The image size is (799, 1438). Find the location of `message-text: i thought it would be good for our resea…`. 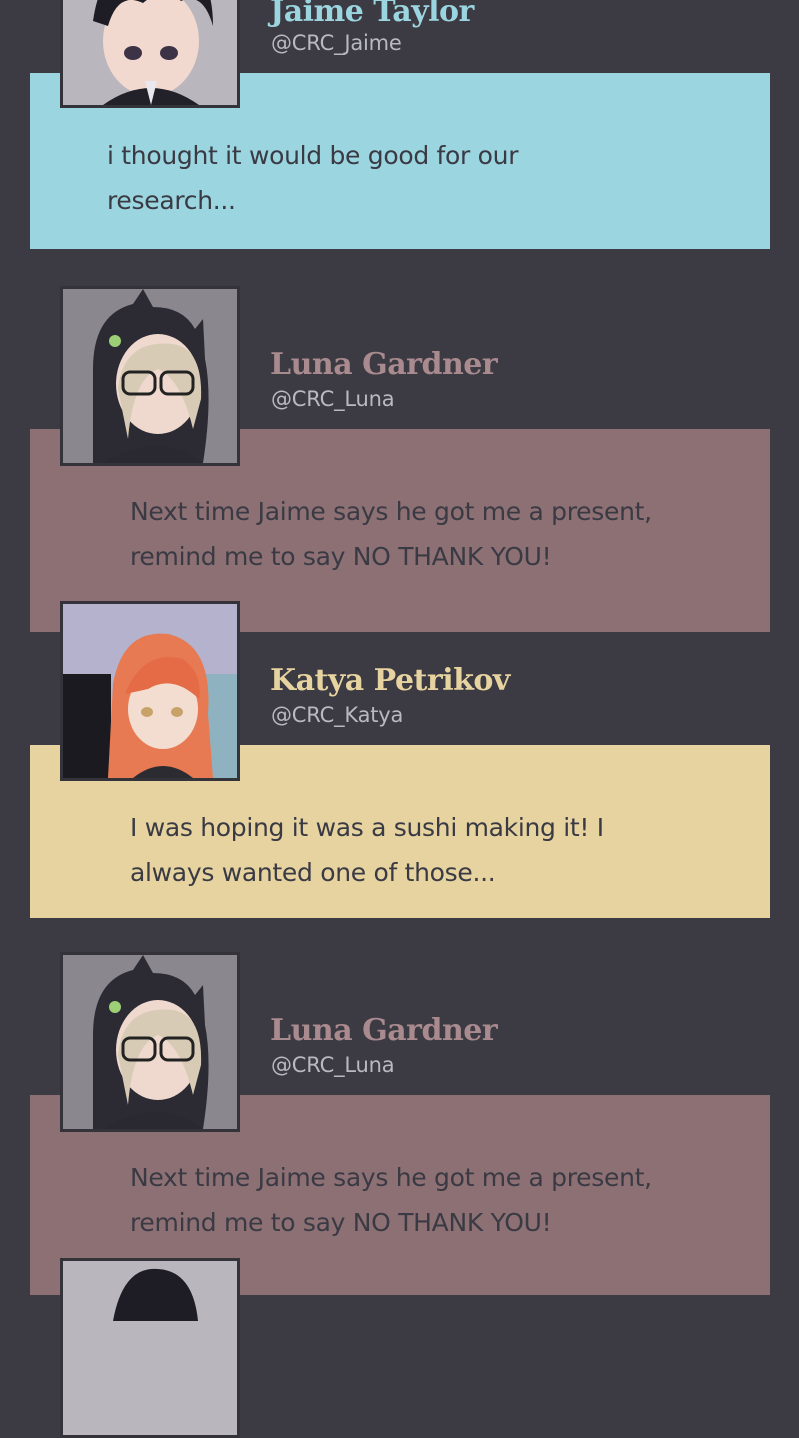

message-text: i thought it would be good for our resea… is located at coordinates (313, 178).